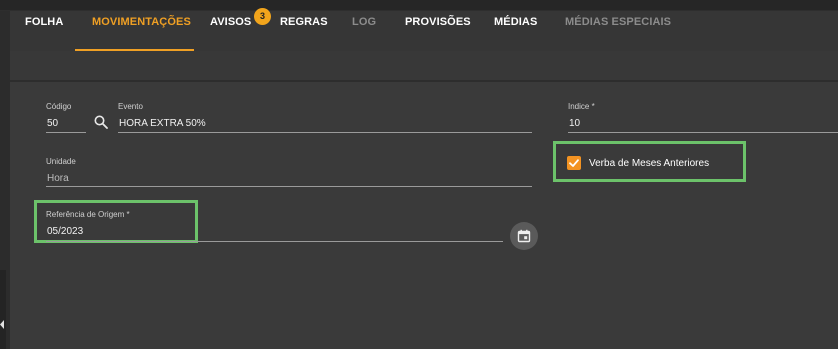  What do you see at coordinates (88, 214) in the screenshot?
I see `referencia-origem-label: Referência de Origem *` at bounding box center [88, 214].